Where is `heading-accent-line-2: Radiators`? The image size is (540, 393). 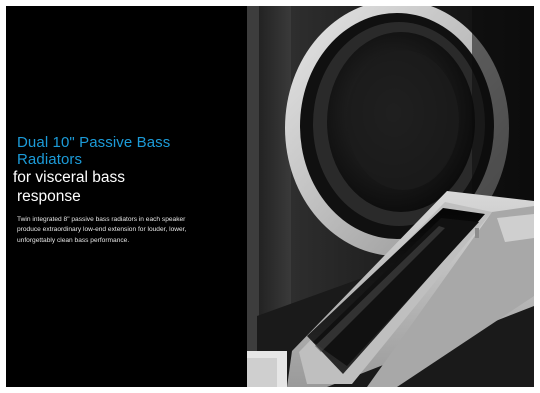 heading-accent-line-2: Radiators is located at coordinates (50, 159).